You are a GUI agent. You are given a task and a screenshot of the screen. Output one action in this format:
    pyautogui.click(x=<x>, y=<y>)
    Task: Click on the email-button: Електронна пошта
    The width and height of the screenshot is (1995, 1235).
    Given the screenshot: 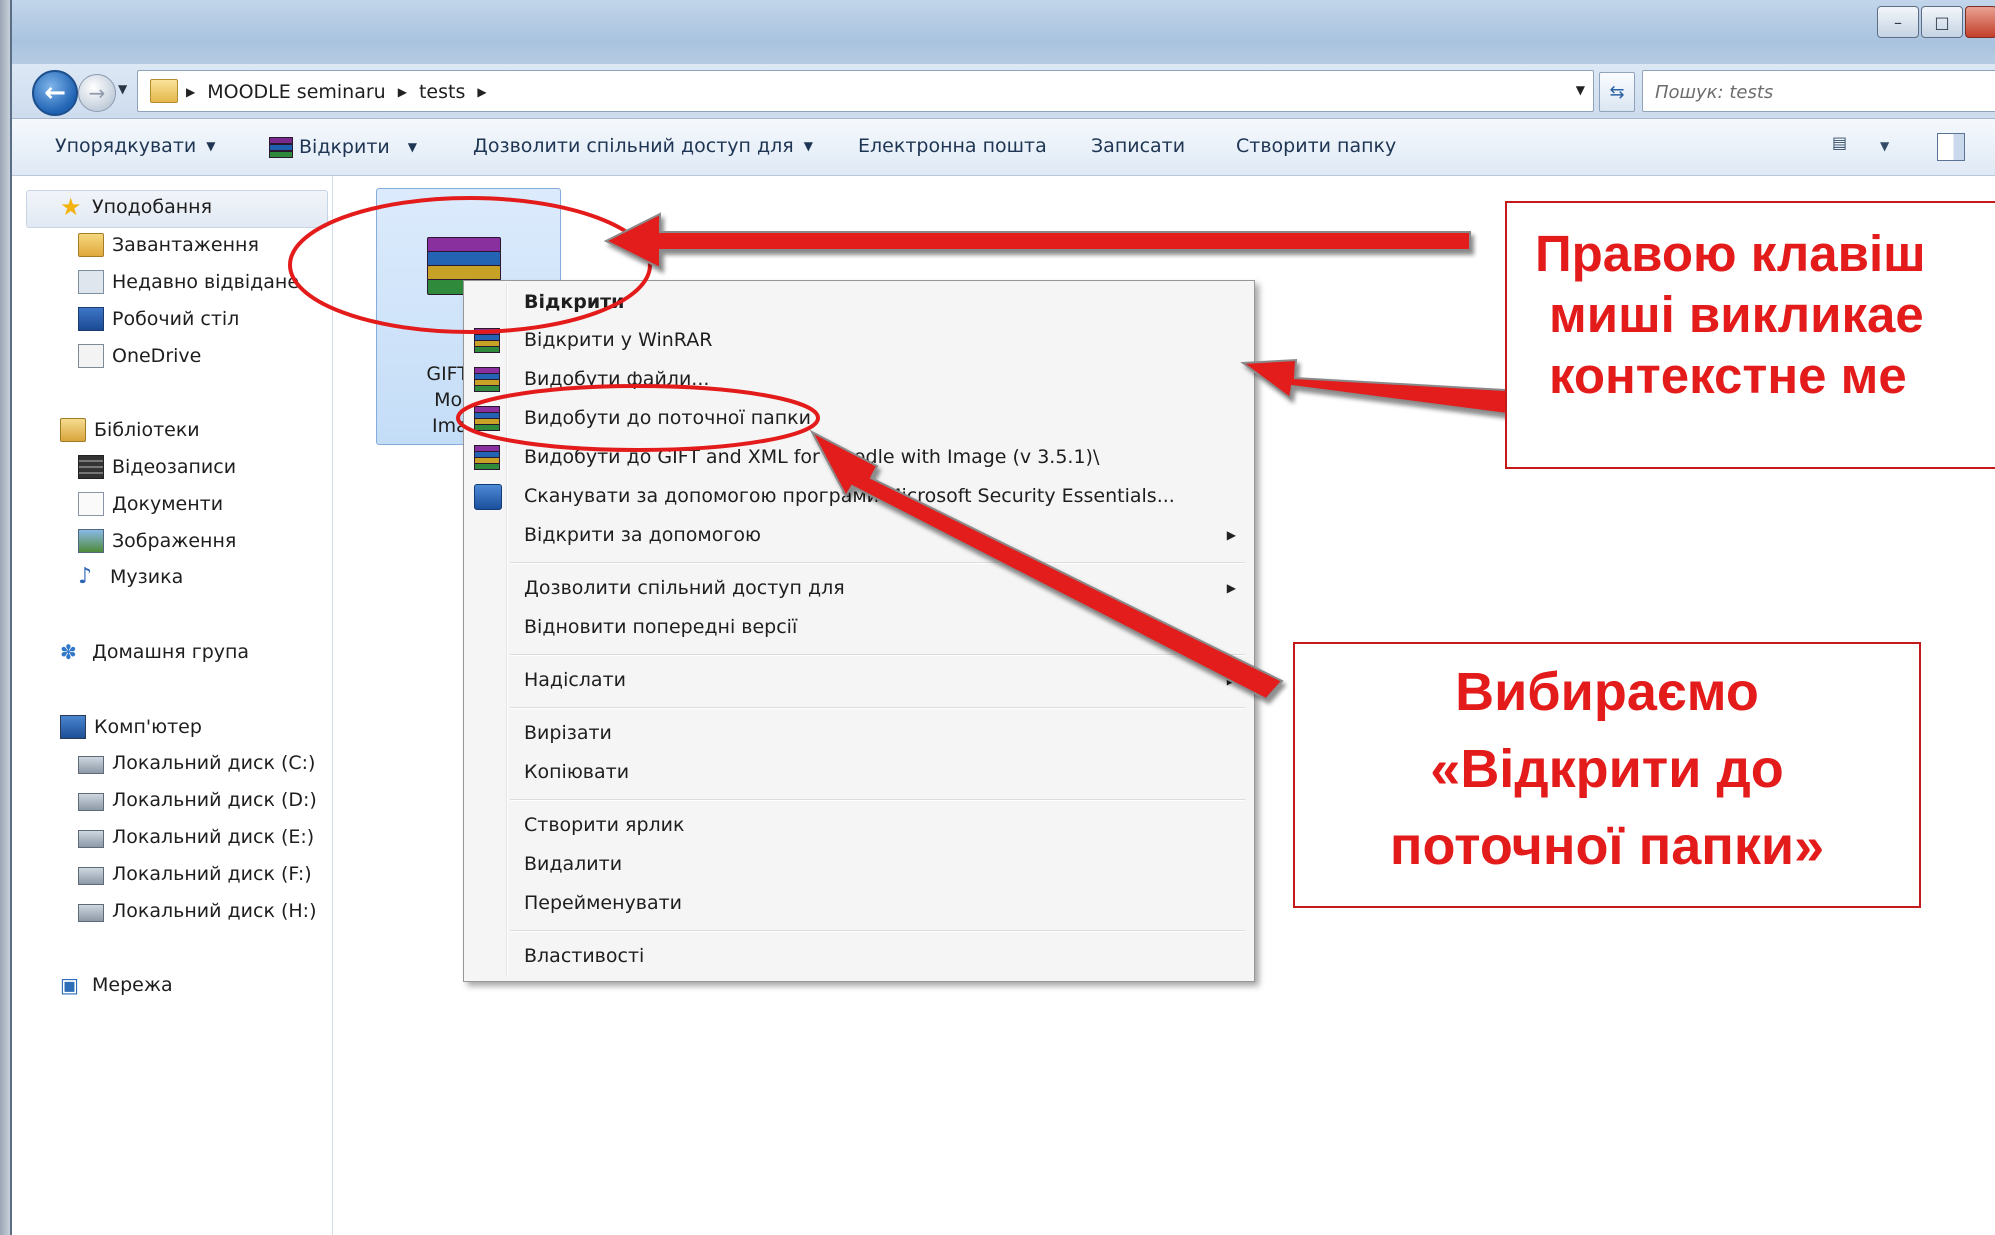 What is the action you would take?
    pyautogui.click(x=952, y=146)
    